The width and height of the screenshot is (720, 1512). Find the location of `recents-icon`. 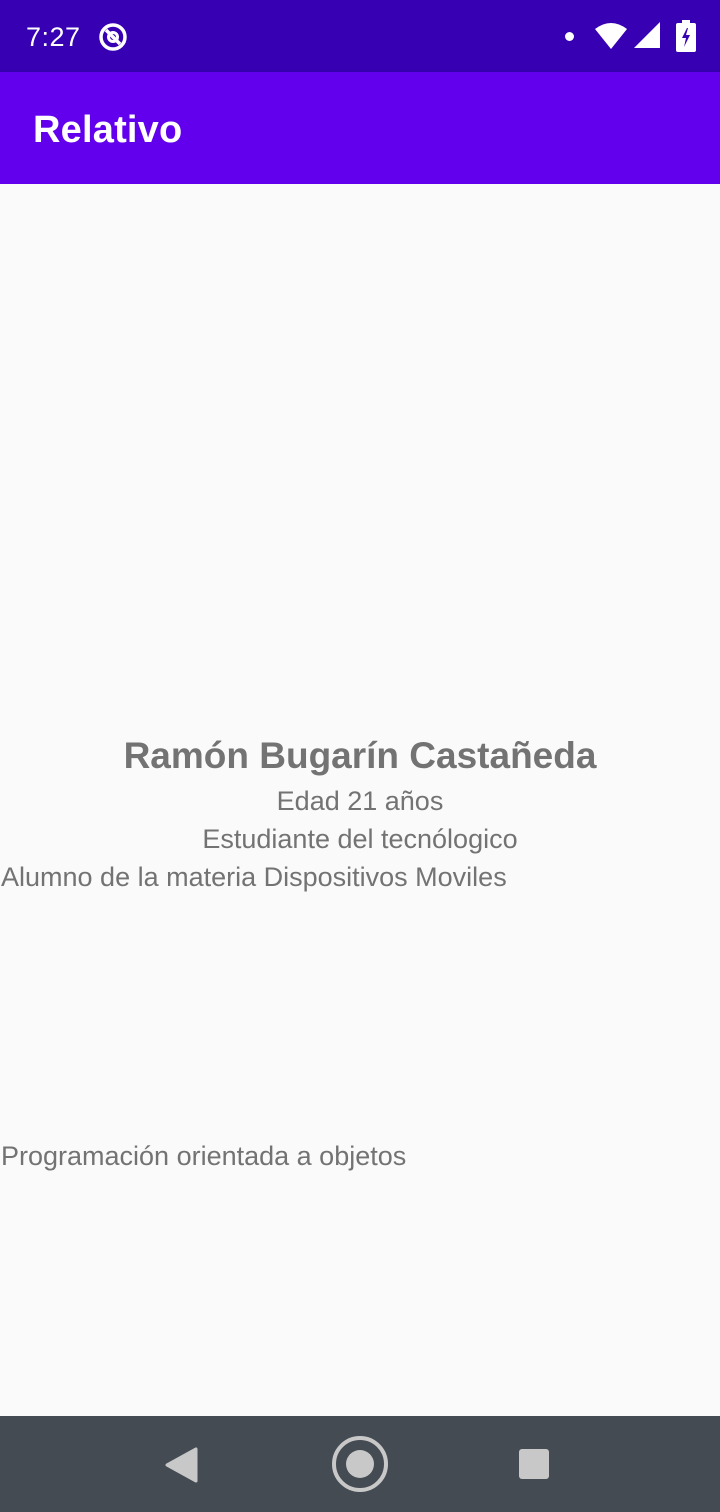

recents-icon is located at coordinates (534, 1464).